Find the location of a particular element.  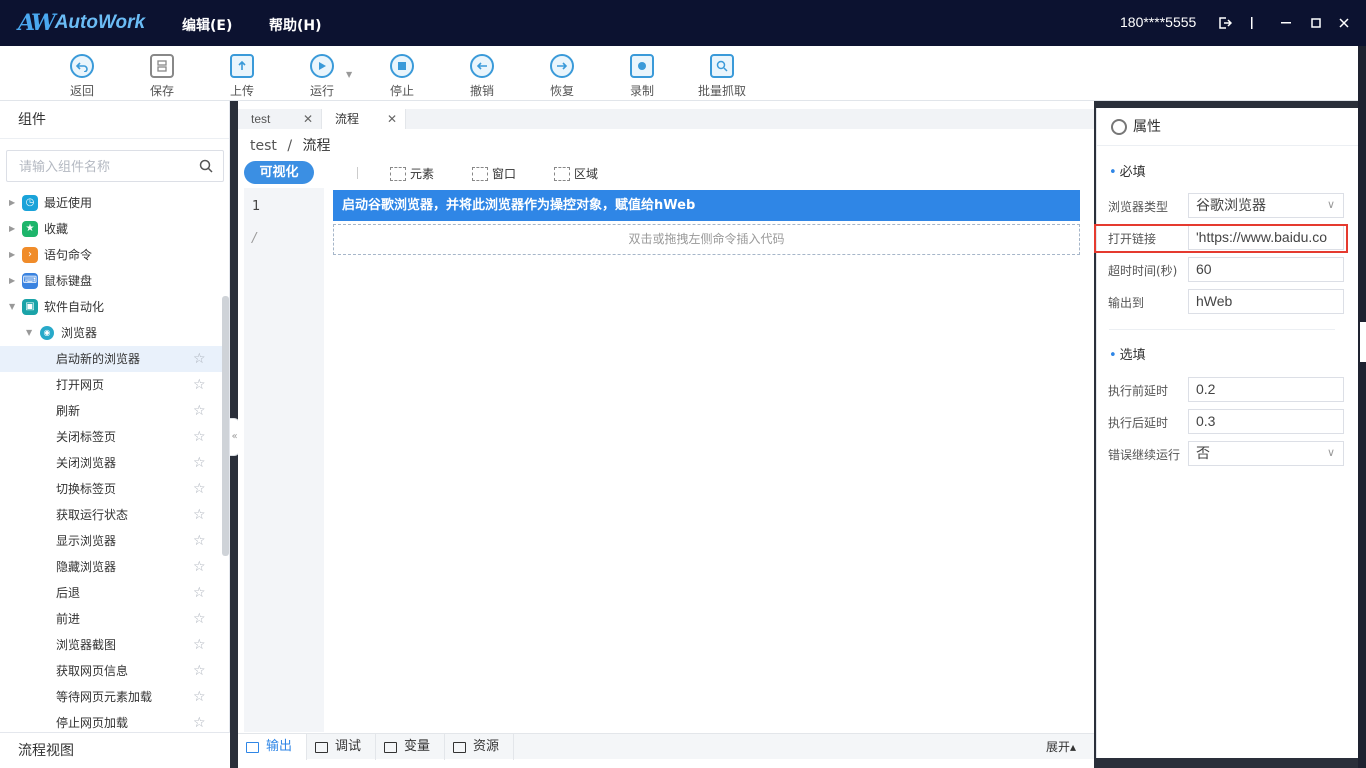

undo-label: 撤销 is located at coordinates (481, 91).